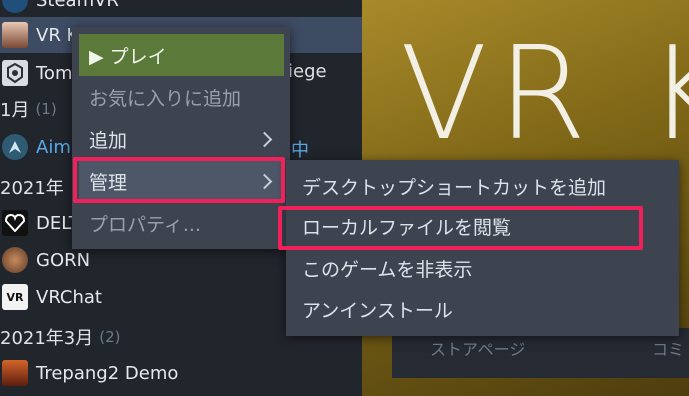 The image size is (689, 396). I want to click on community-link: コミ, so click(668, 348).